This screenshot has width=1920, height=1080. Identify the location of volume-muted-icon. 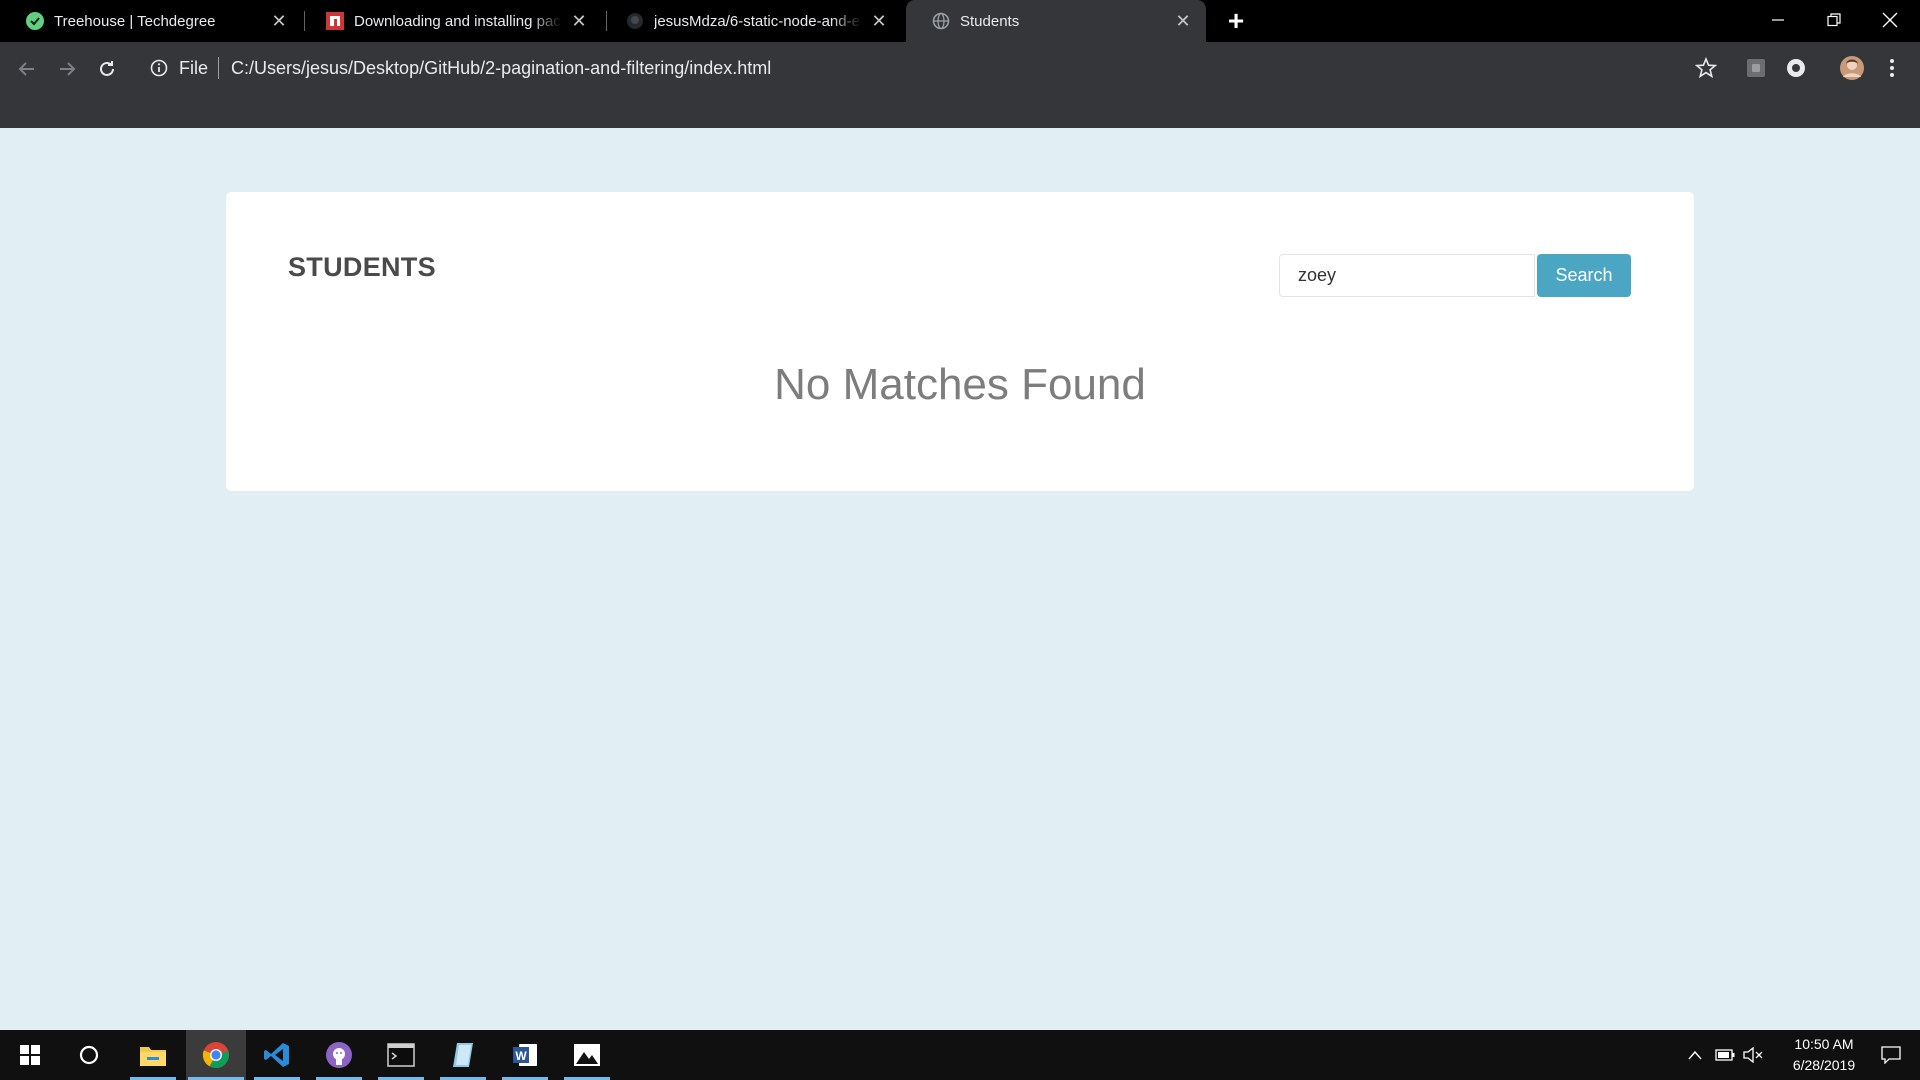
(1753, 1055).